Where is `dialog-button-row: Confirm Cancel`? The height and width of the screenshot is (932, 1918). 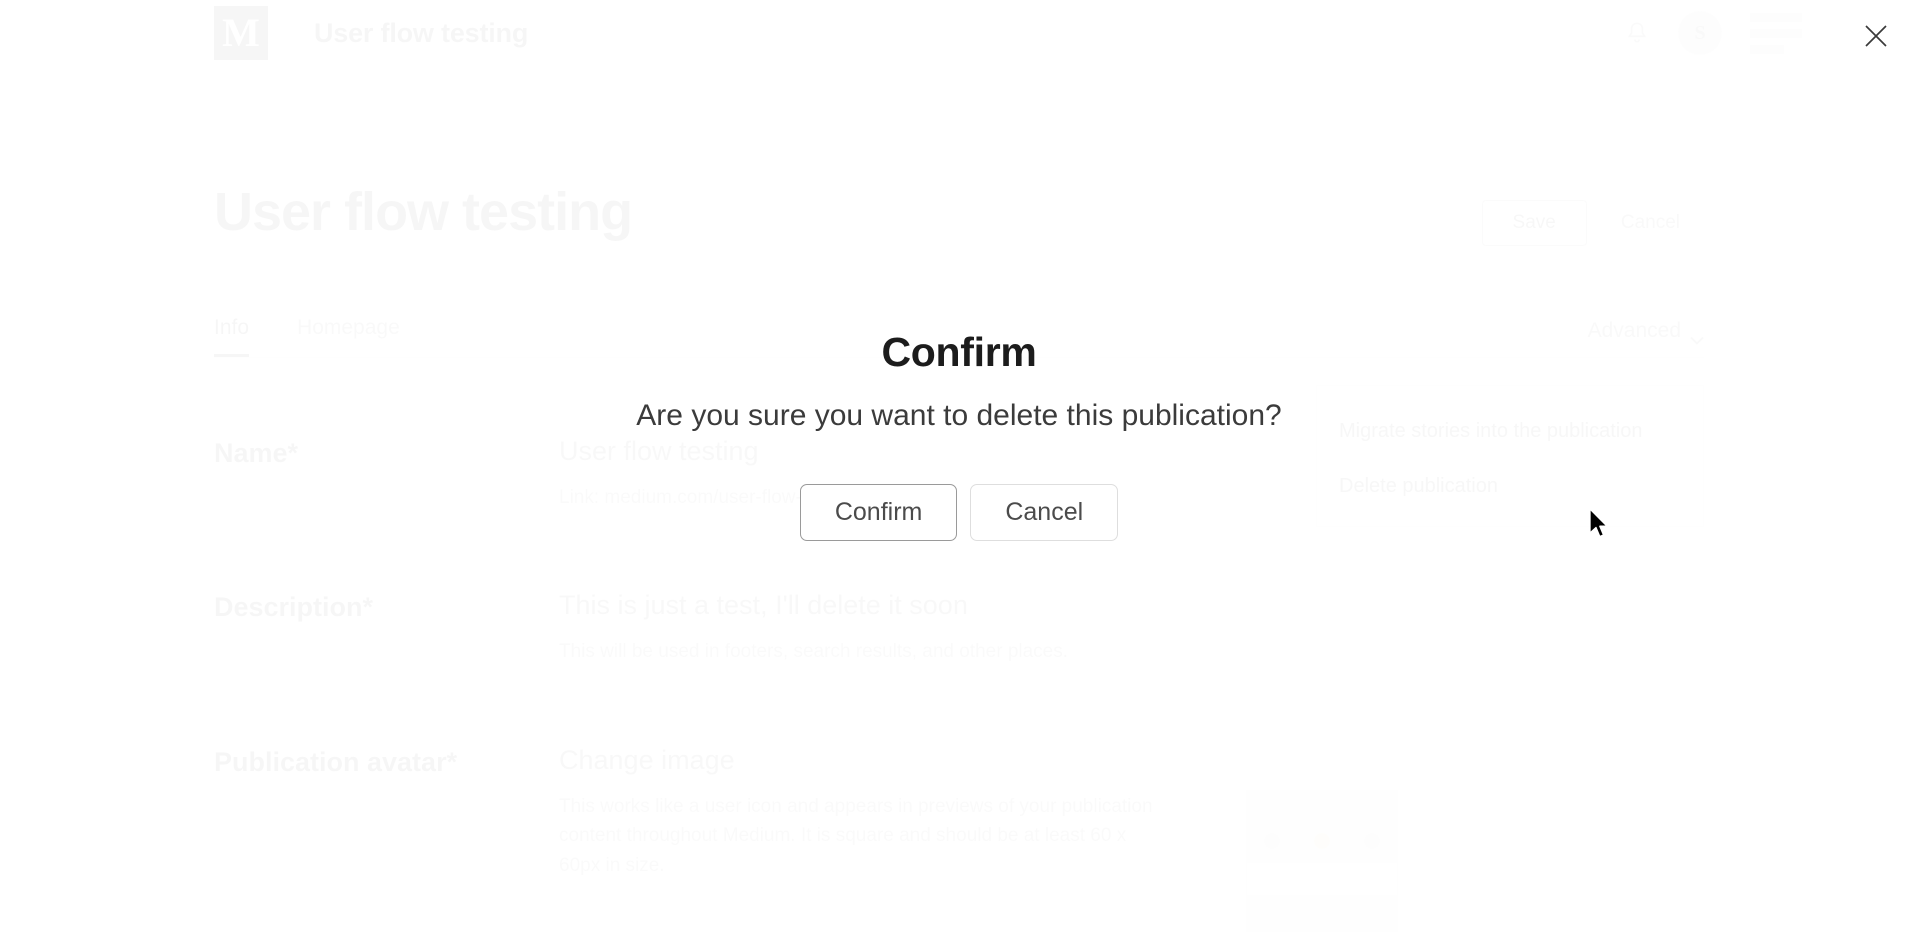 dialog-button-row: Confirm Cancel is located at coordinates (959, 513).